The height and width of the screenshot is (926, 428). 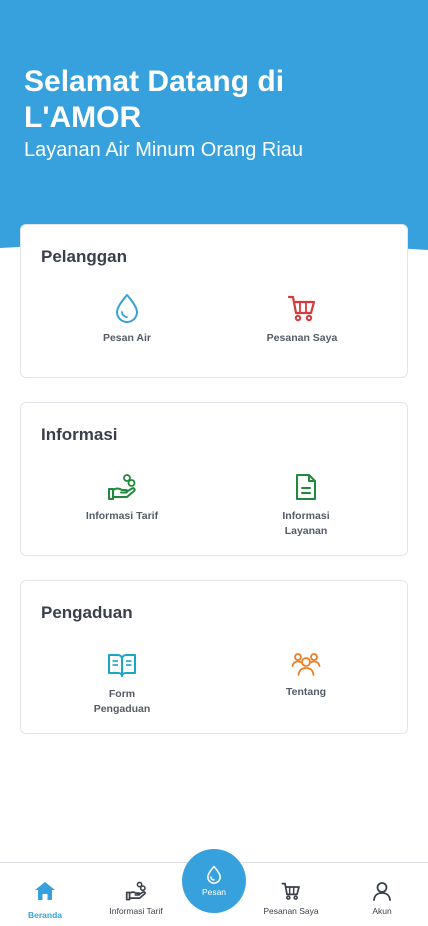 What do you see at coordinates (122, 701) in the screenshot?
I see `tile-label: Form Pengaduan` at bounding box center [122, 701].